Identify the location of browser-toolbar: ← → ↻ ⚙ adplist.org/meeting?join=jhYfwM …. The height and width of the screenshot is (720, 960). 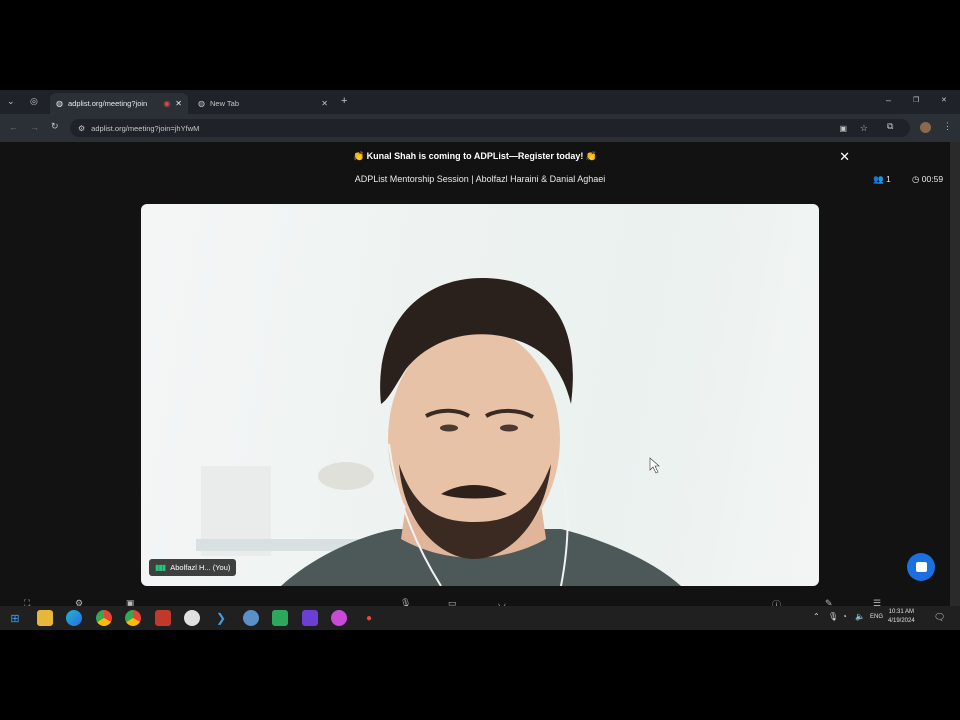
(480, 128).